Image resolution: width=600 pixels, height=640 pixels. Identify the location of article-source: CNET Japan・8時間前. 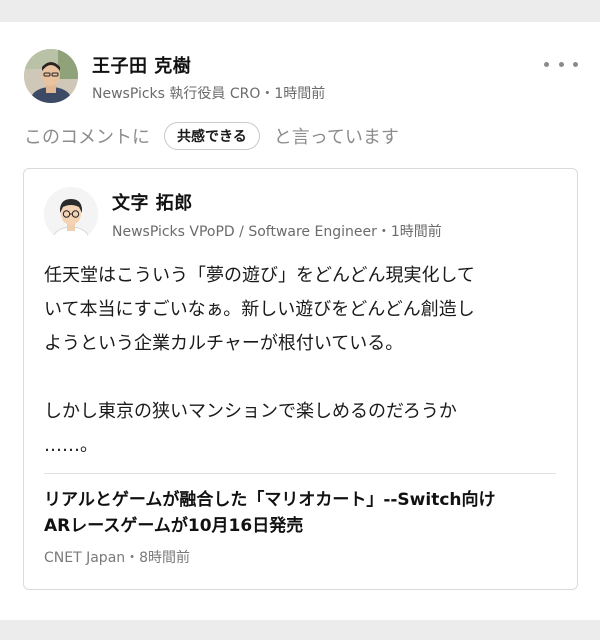
(117, 558).